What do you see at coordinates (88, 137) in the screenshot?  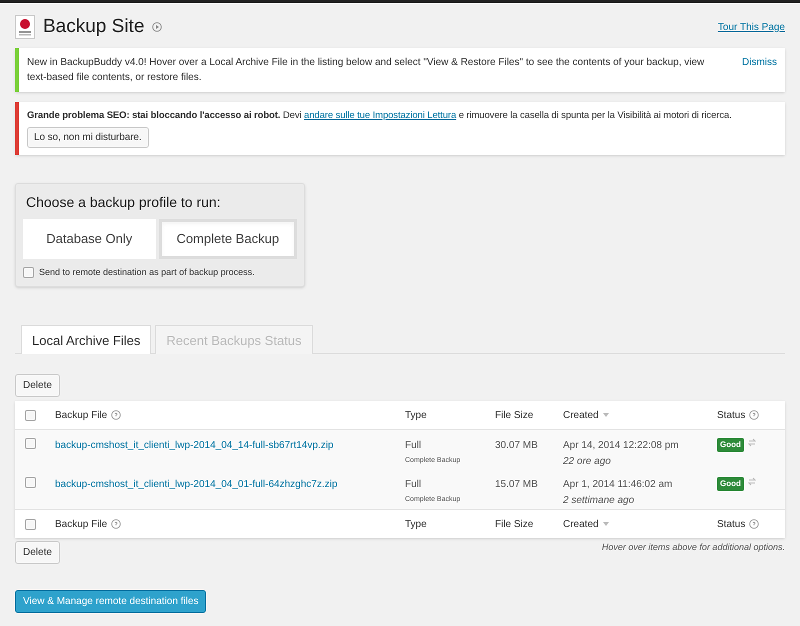 I see `dismiss-button: Lo so, non mi disturbare.` at bounding box center [88, 137].